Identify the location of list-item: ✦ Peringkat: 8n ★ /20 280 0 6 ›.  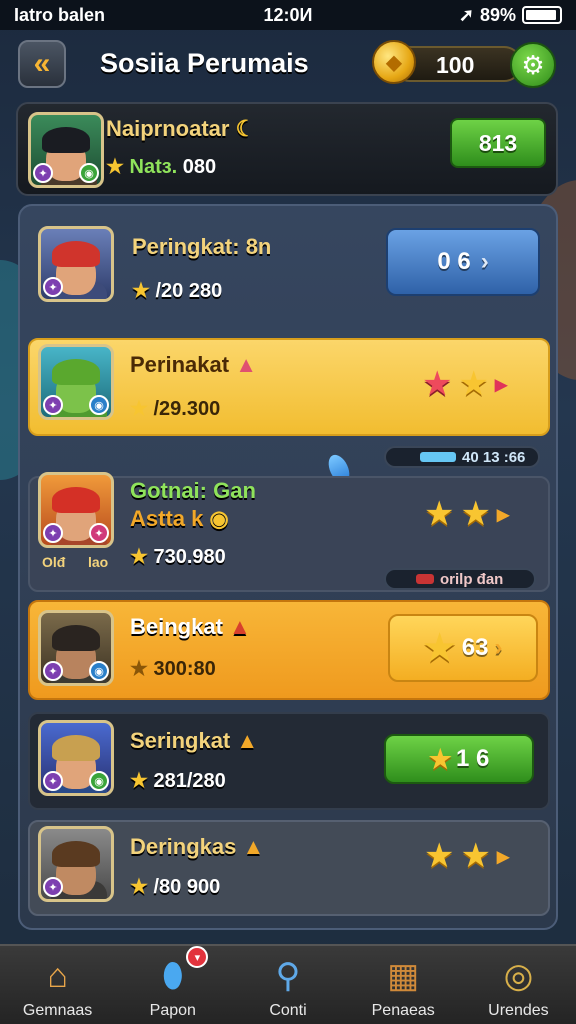
(289, 268).